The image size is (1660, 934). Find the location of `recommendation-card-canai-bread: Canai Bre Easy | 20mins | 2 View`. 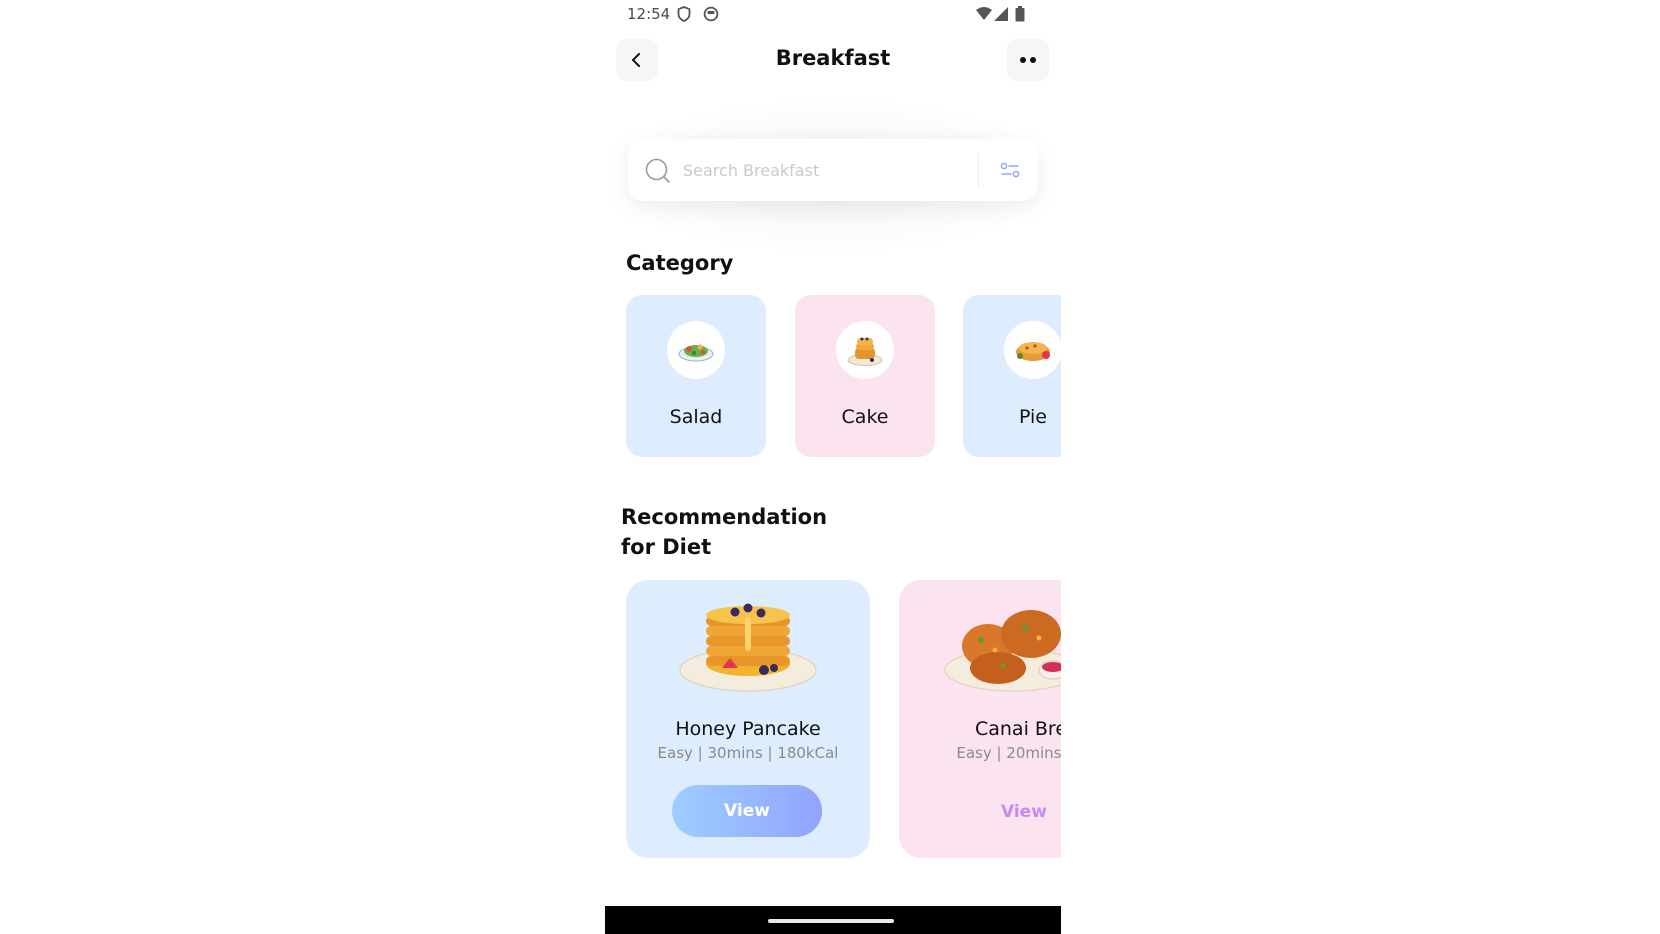

recommendation-card-canai-bread: Canai Bre Easy | 20mins | 2 View is located at coordinates (980, 719).